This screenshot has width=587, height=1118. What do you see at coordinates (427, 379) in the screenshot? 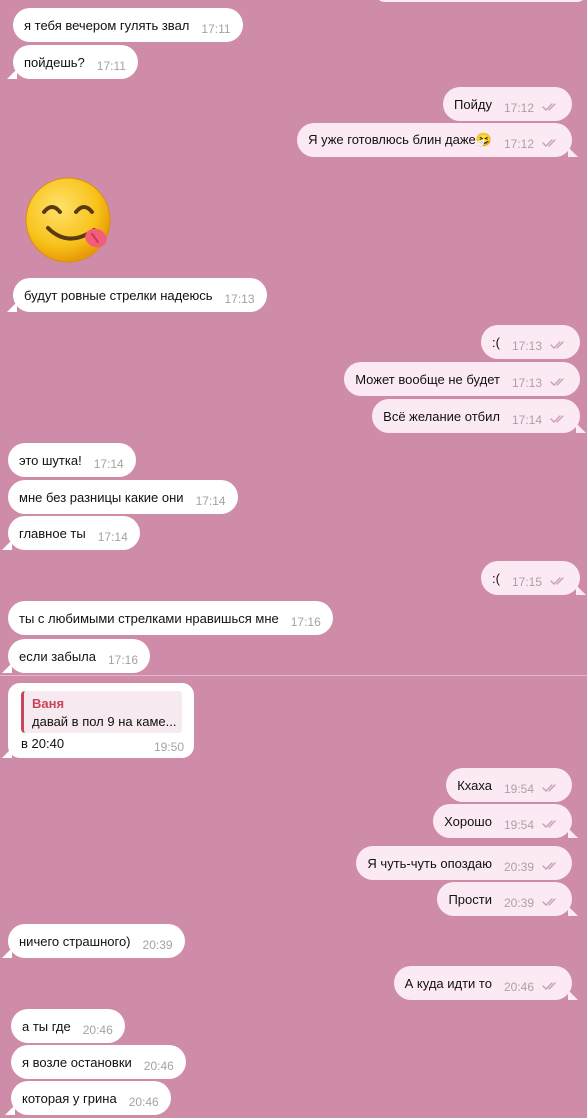
I see `message-text: Может вообще не будет` at bounding box center [427, 379].